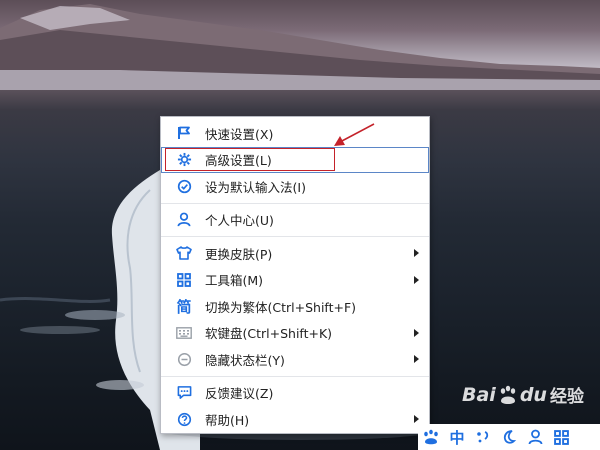 Image resolution: width=600 pixels, height=450 pixels. What do you see at coordinates (483, 437) in the screenshot?
I see `punctuation-icon` at bounding box center [483, 437].